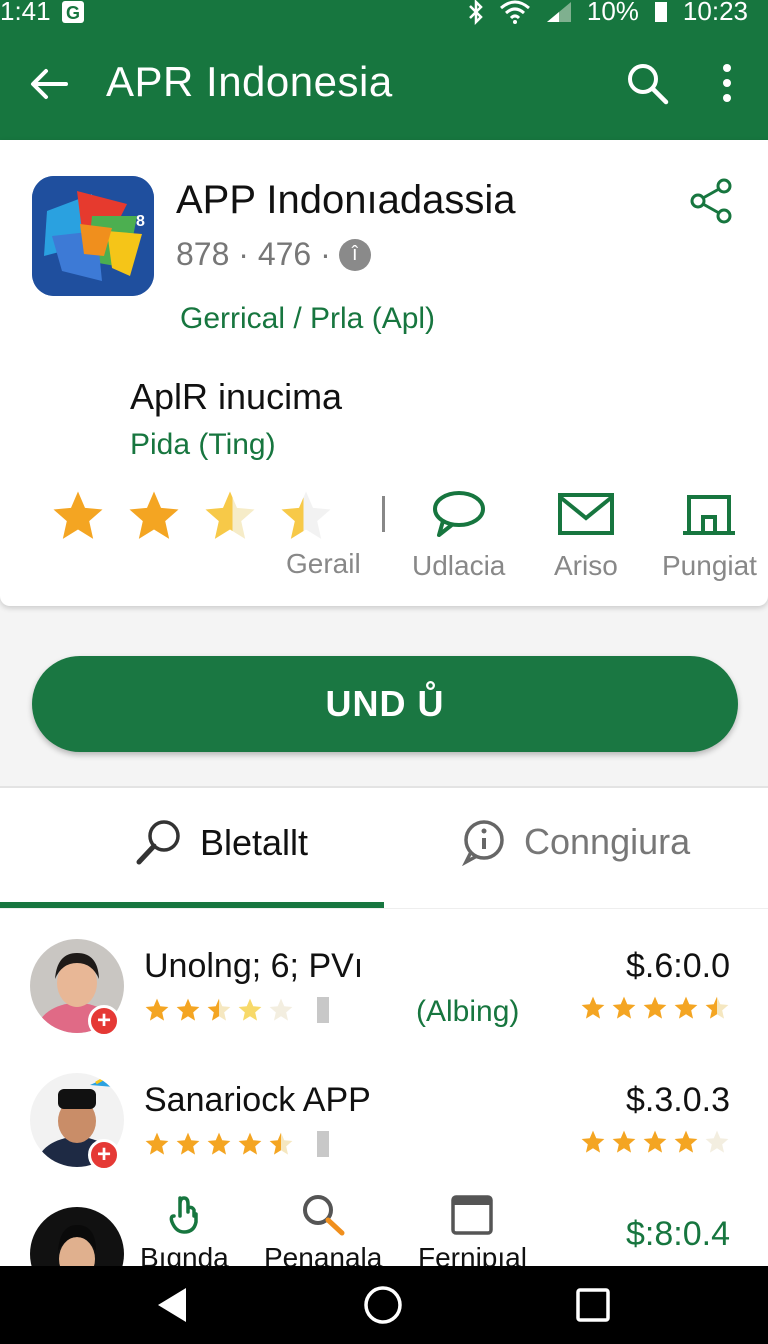 The width and height of the screenshot is (768, 1344). Describe the element at coordinates (558, 11) in the screenshot. I see `signal-icon` at that location.